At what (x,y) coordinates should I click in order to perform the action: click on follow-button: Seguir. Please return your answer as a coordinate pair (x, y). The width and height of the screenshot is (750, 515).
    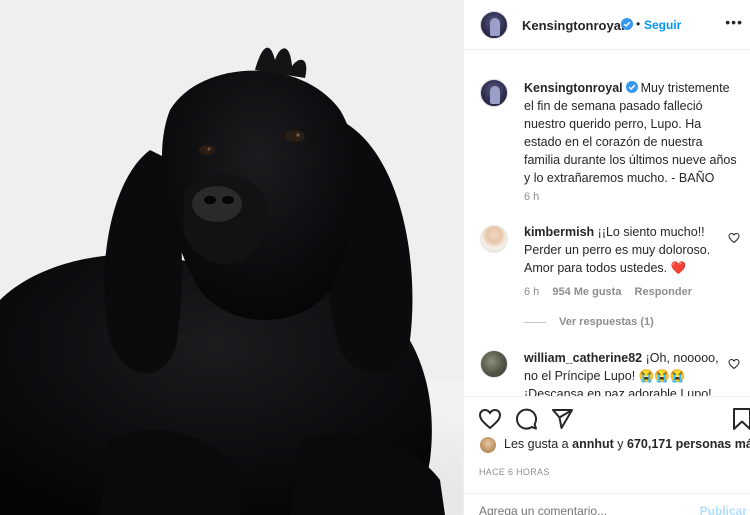
    Looking at the image, I should click on (662, 25).